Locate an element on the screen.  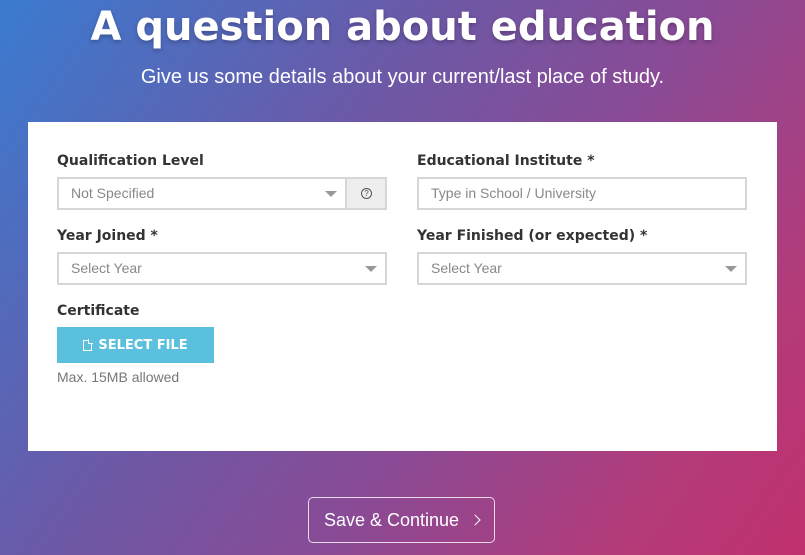
save-continue-button: Save & Continue is located at coordinates (401, 520).